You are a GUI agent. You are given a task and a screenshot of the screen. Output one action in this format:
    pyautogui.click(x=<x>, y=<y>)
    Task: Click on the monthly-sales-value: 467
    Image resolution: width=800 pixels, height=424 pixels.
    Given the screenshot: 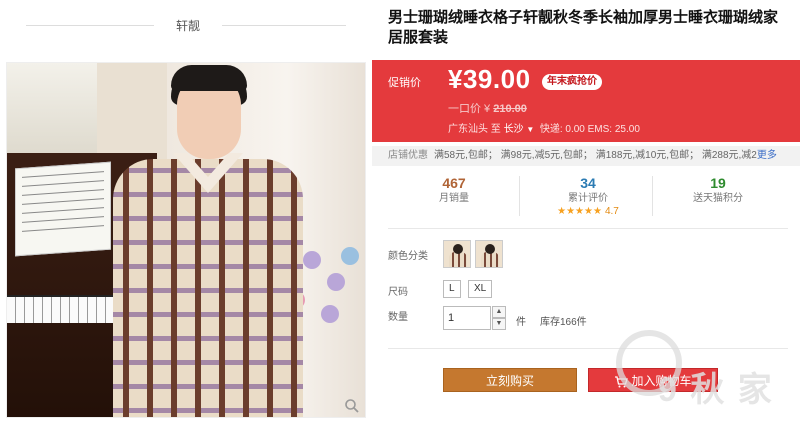 What is the action you would take?
    pyautogui.click(x=454, y=183)
    